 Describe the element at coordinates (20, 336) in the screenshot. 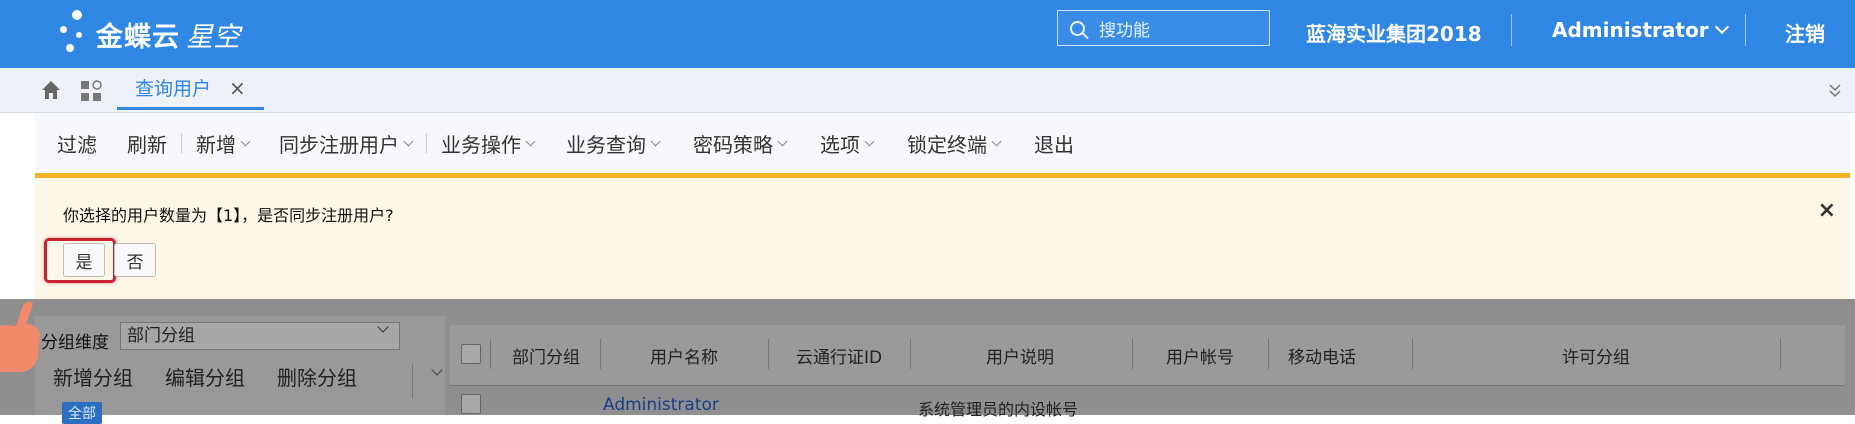

I see `hand-pointer-icon` at that location.